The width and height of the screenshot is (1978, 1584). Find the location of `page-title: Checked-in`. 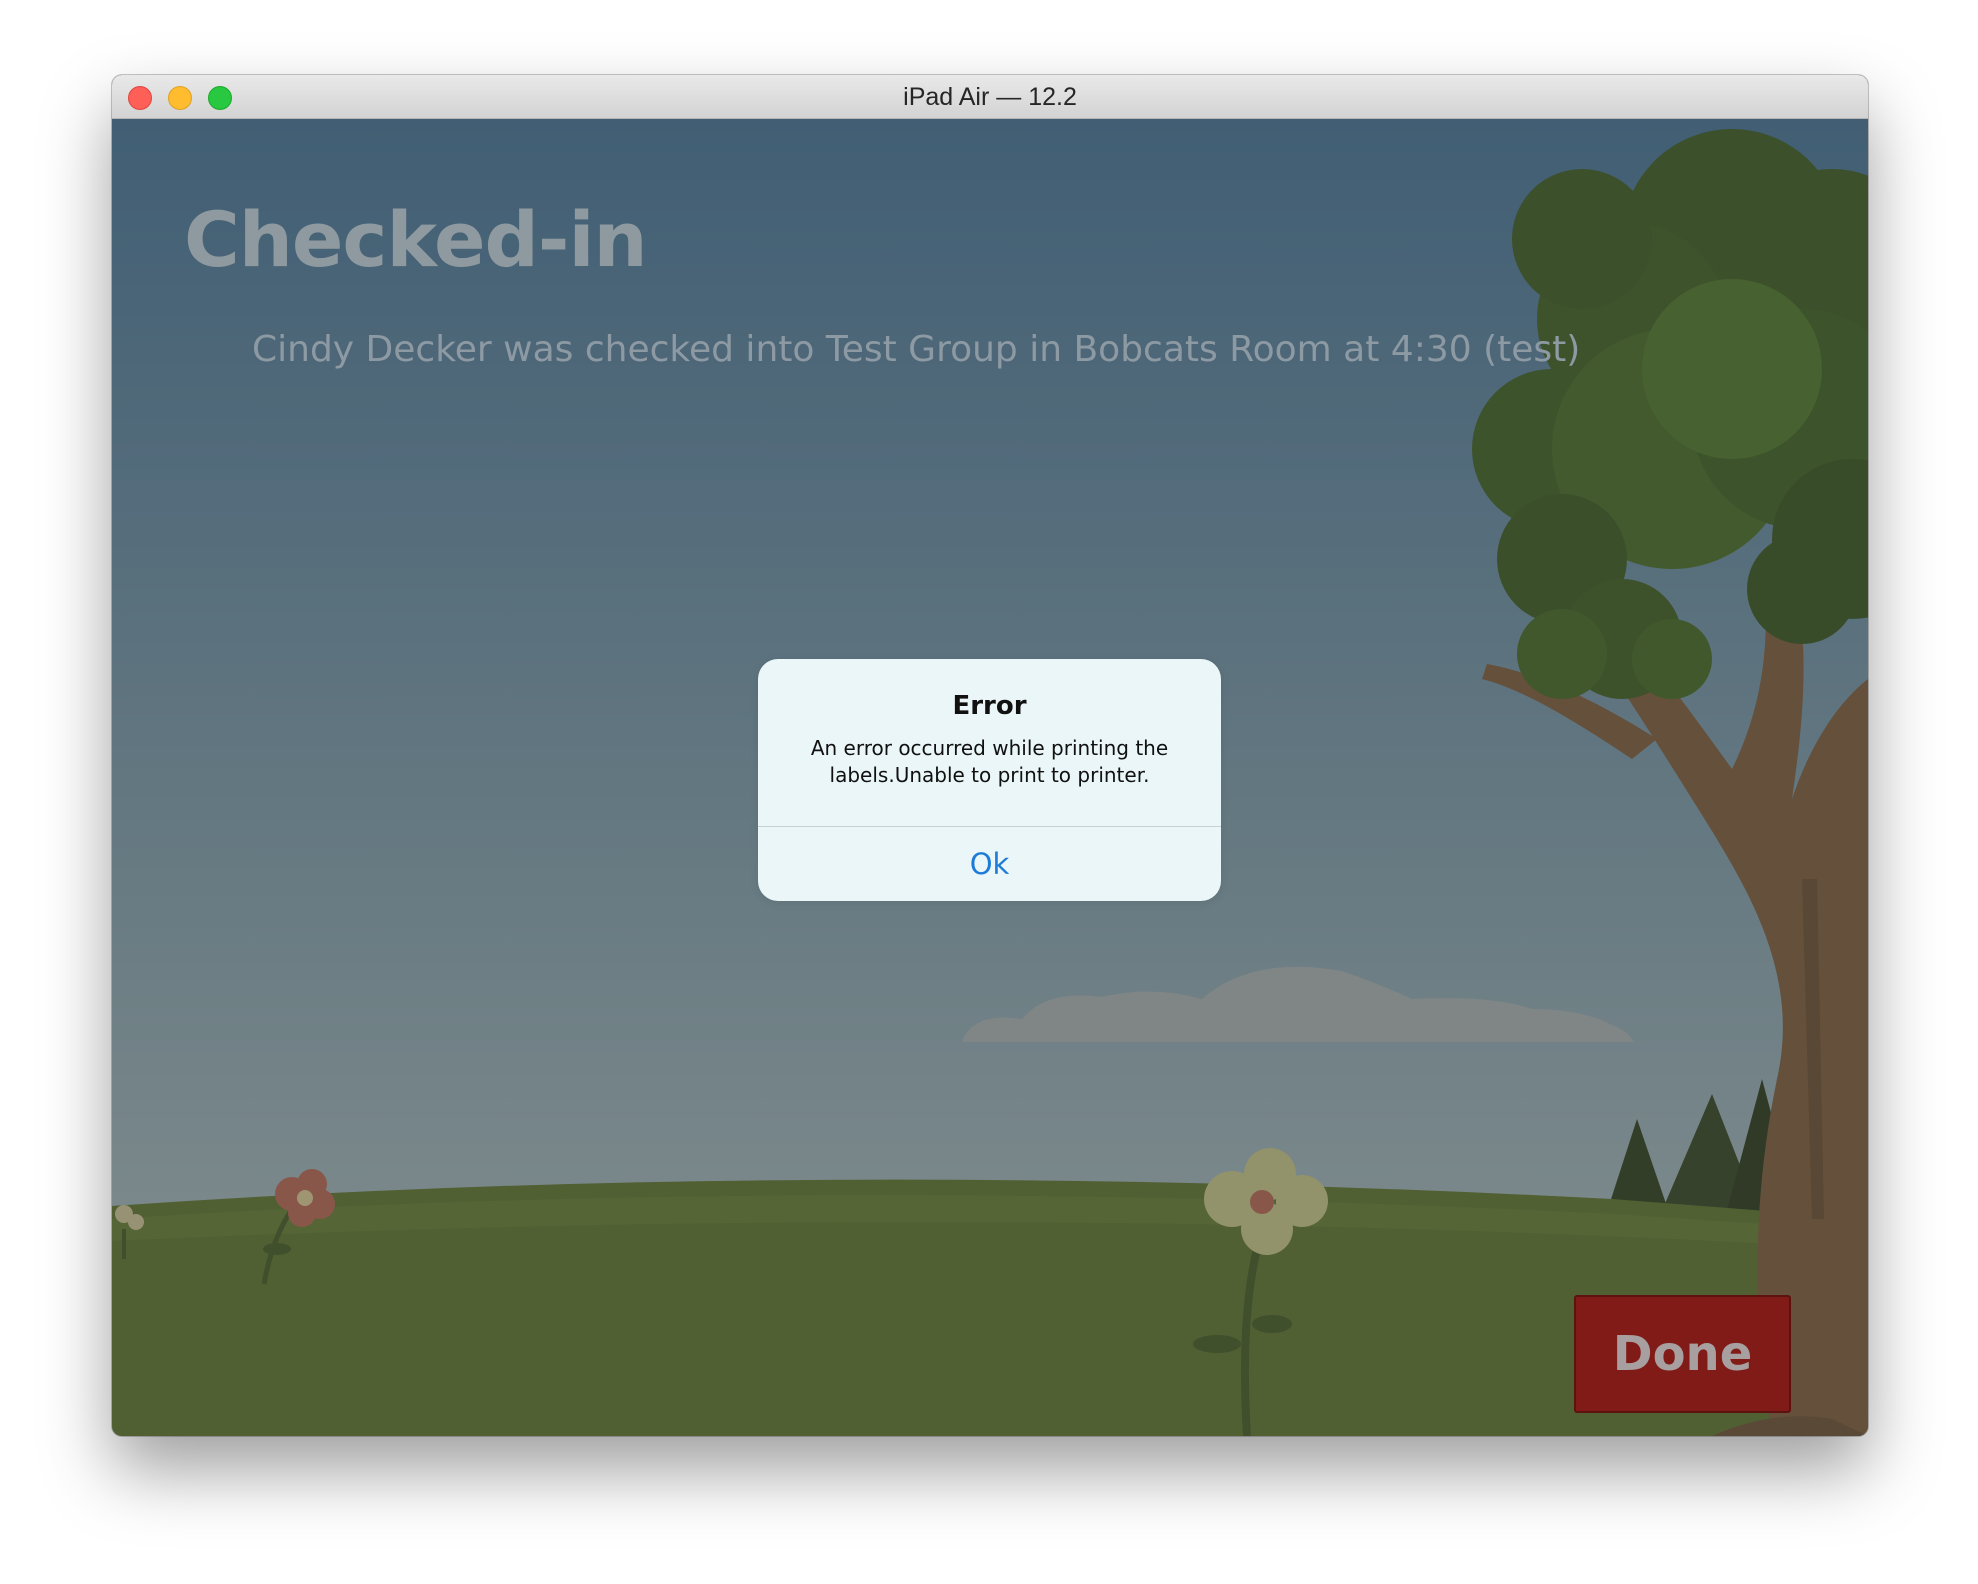

page-title: Checked-in is located at coordinates (416, 239).